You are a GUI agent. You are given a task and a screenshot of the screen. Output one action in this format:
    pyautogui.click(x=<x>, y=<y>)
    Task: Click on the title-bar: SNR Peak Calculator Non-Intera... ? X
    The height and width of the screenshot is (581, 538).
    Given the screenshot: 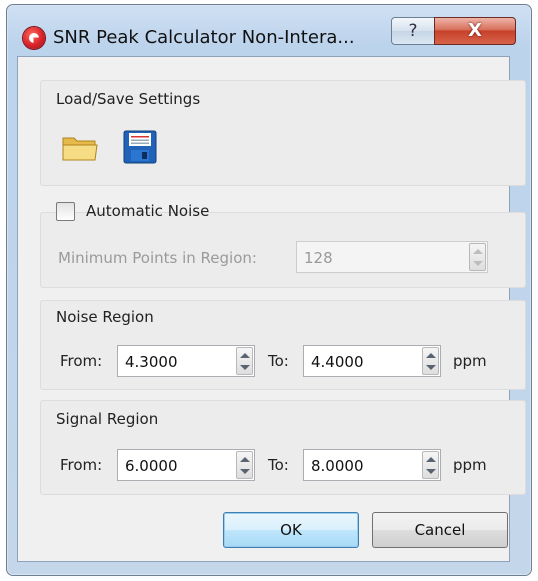 What is the action you would take?
    pyautogui.click(x=269, y=33)
    